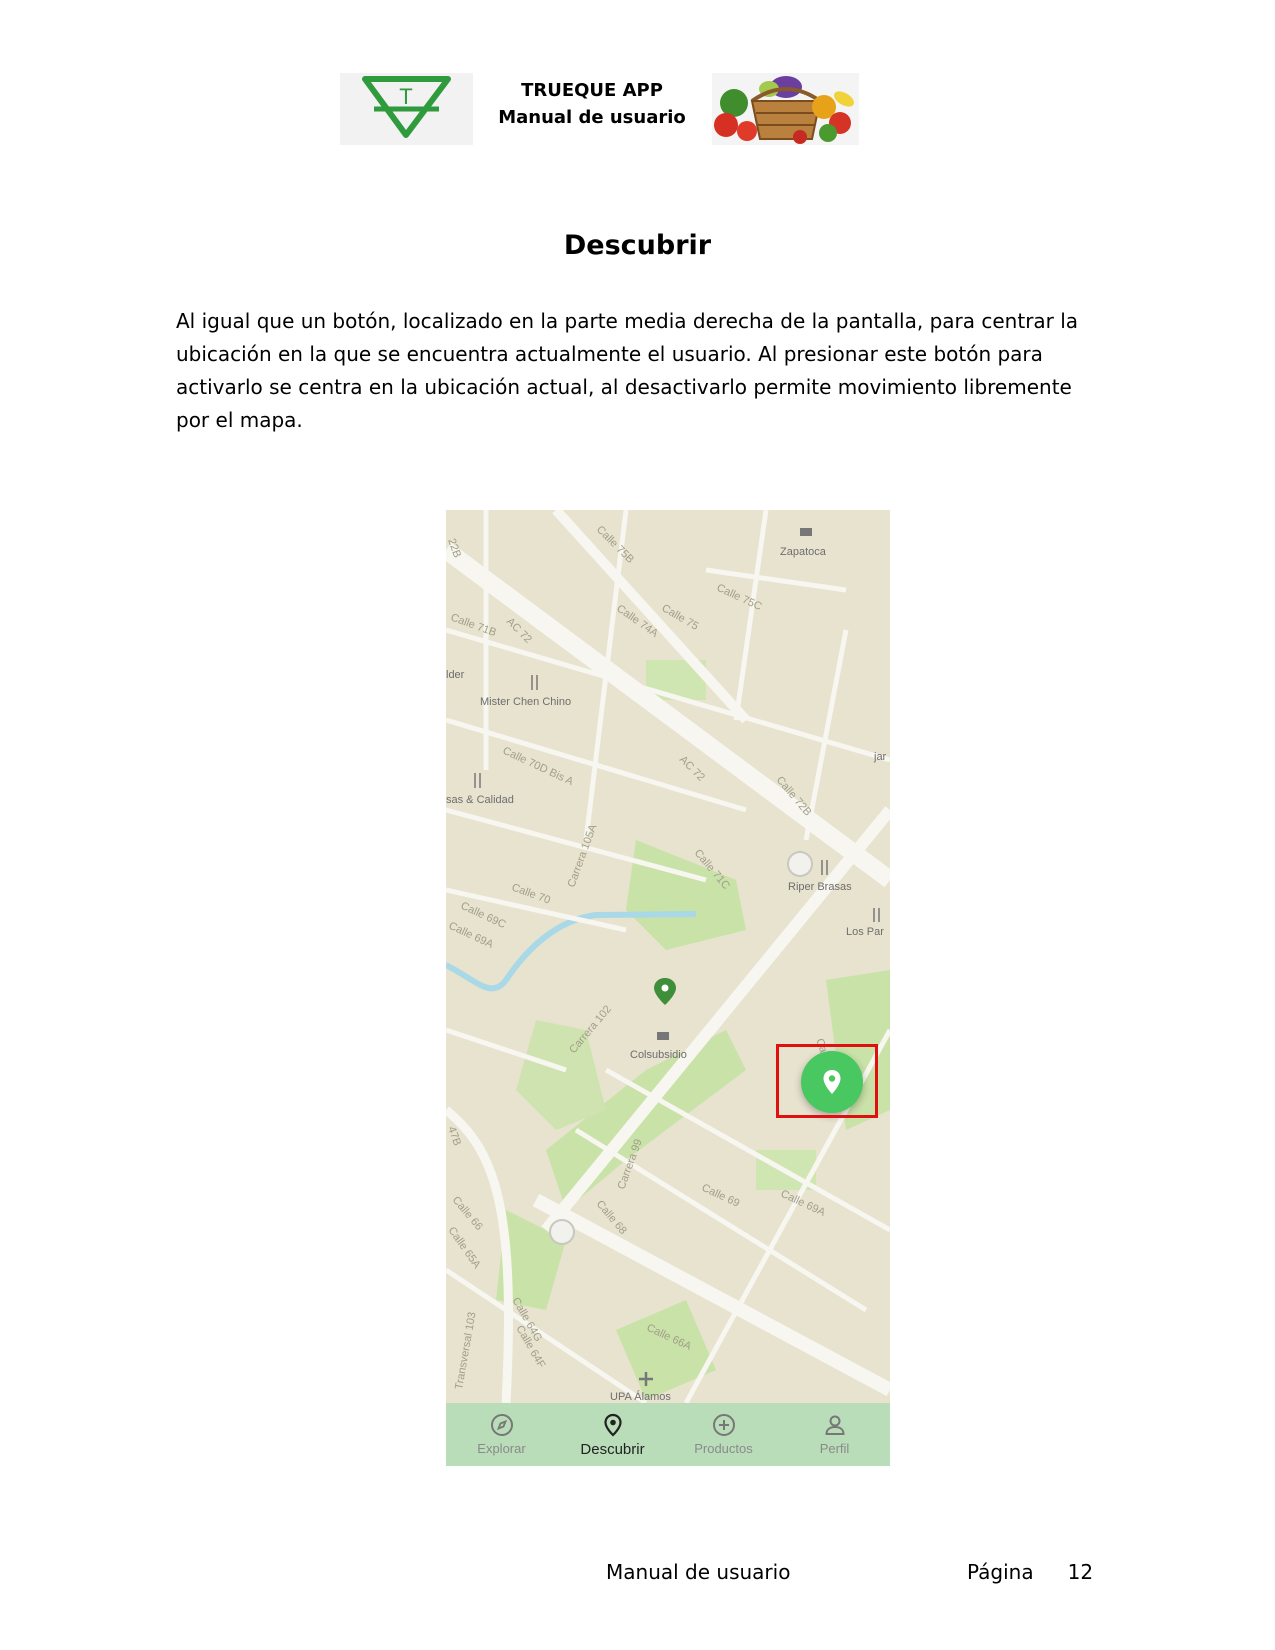 The width and height of the screenshot is (1275, 1650). Describe the element at coordinates (1000, 1572) in the screenshot. I see `page-label: Página` at that location.